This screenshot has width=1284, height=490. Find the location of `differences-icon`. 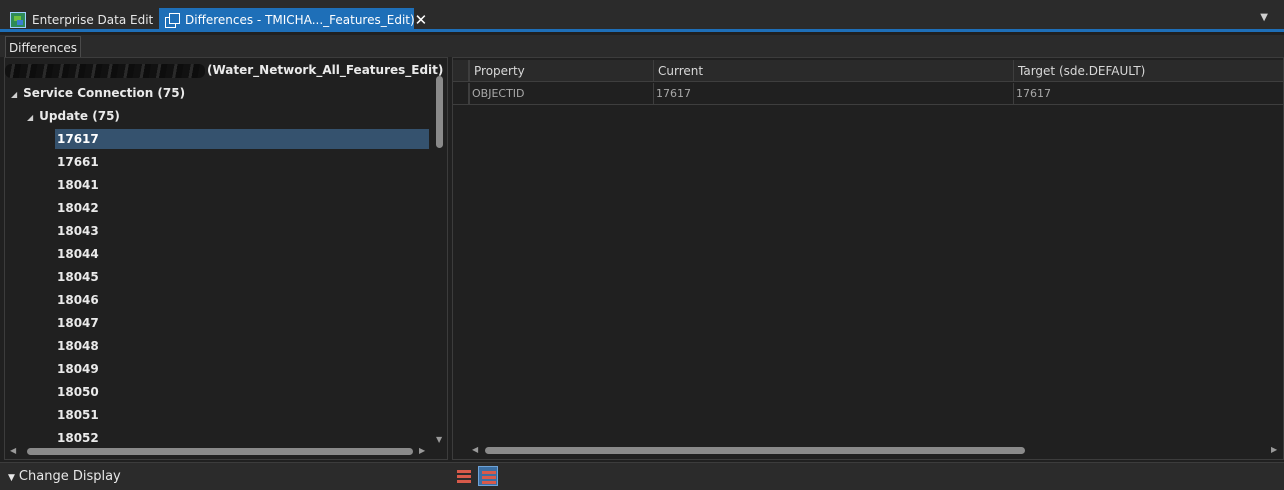

differences-icon is located at coordinates (171, 20).